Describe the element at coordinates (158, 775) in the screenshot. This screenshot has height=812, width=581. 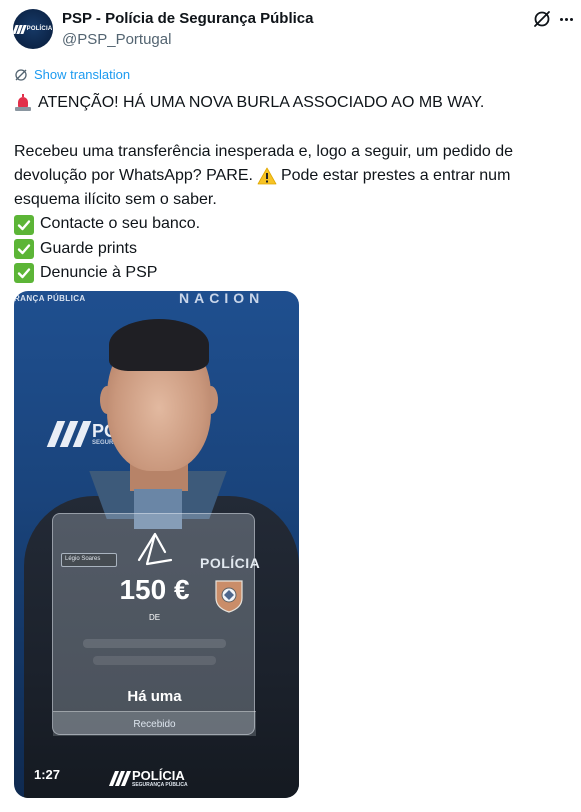
I see `watermark-logo-text: POLÍCIA` at that location.